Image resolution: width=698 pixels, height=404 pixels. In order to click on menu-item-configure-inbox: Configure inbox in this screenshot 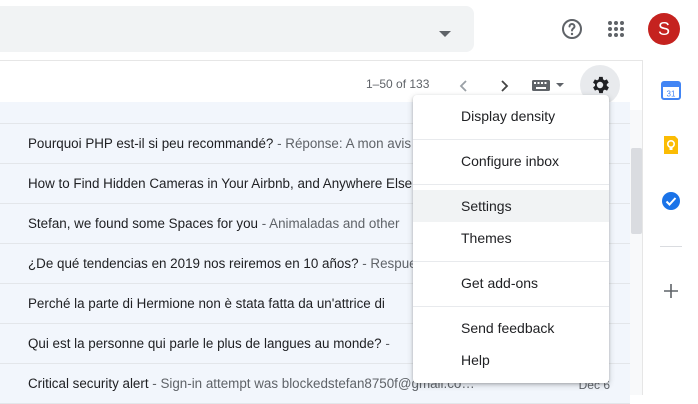, I will do `click(511, 161)`.